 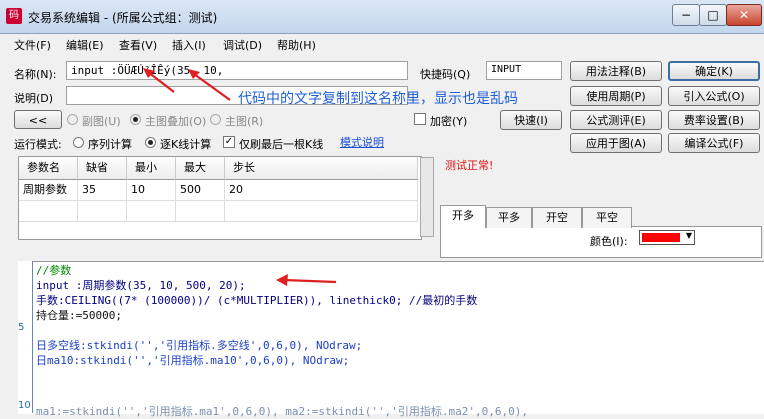 I want to click on mode-help-link: 模式说明, so click(x=362, y=142).